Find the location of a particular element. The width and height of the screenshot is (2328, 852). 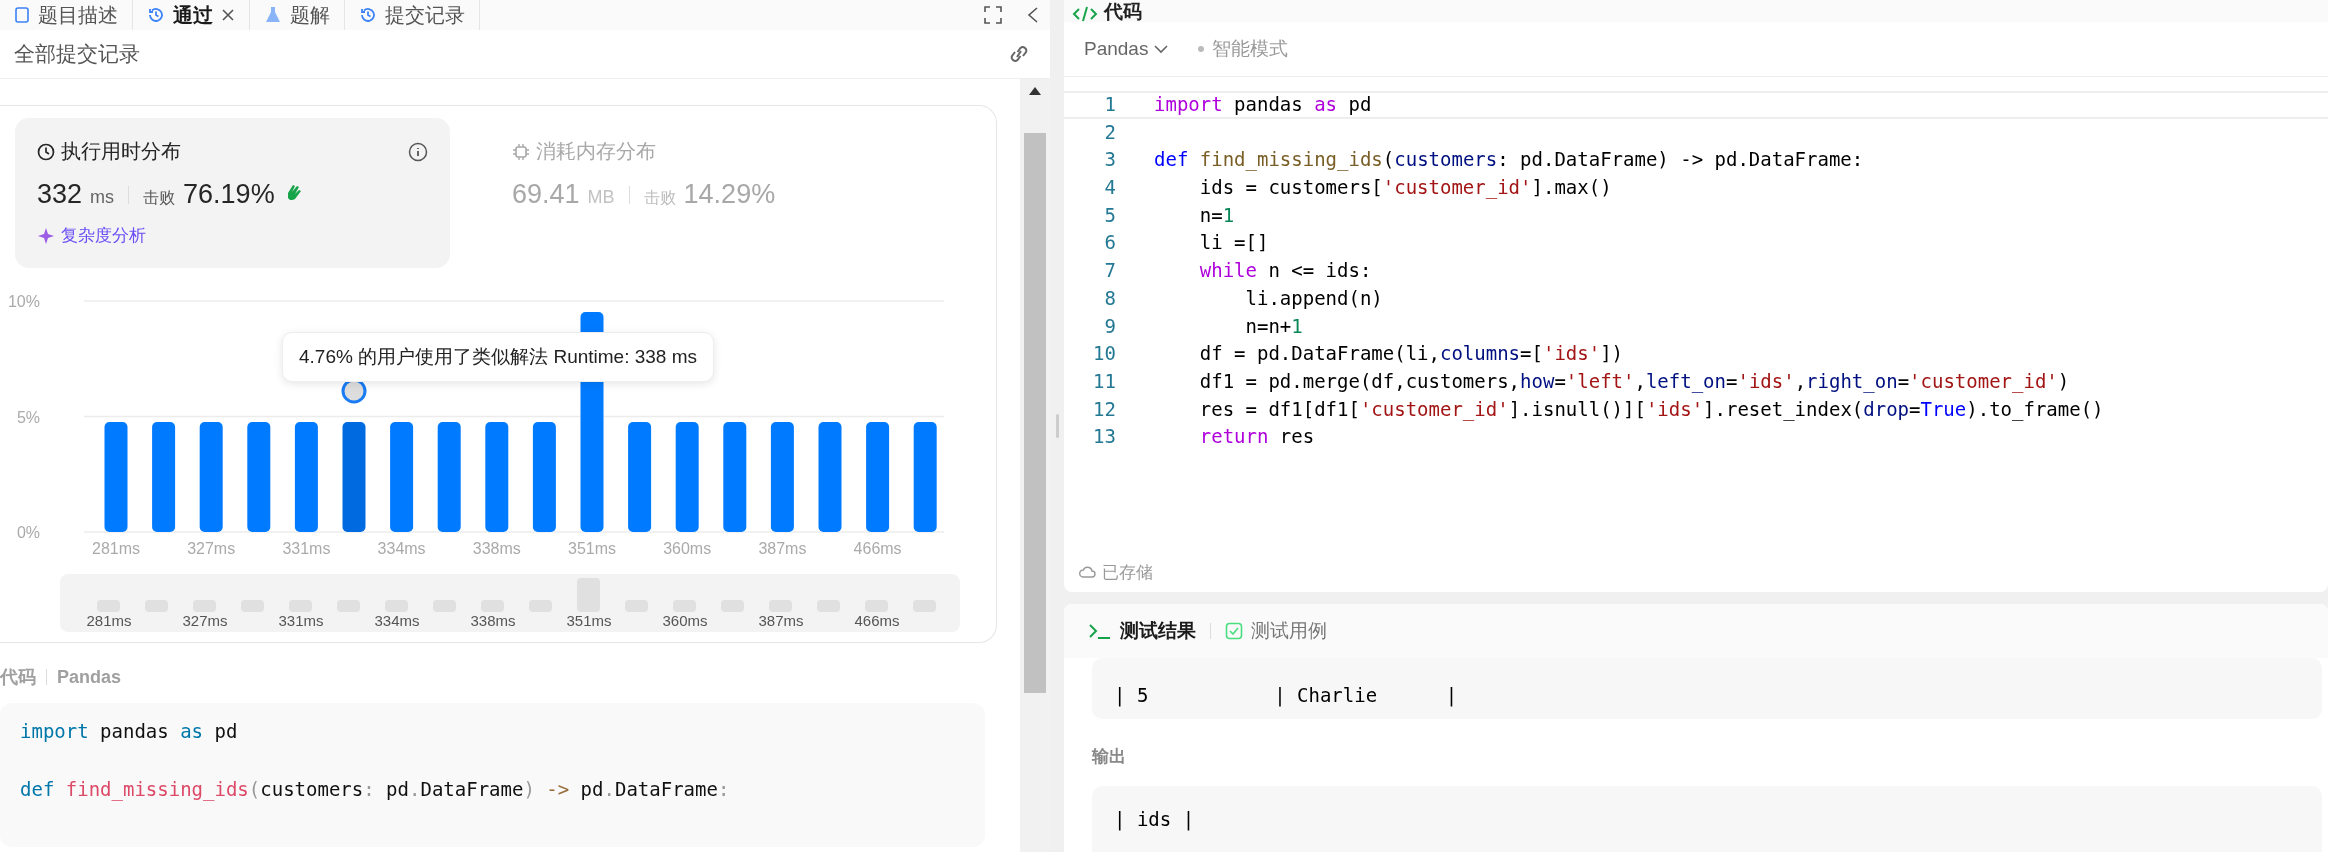

table-row-text: | ids | is located at coordinates (1155, 820).